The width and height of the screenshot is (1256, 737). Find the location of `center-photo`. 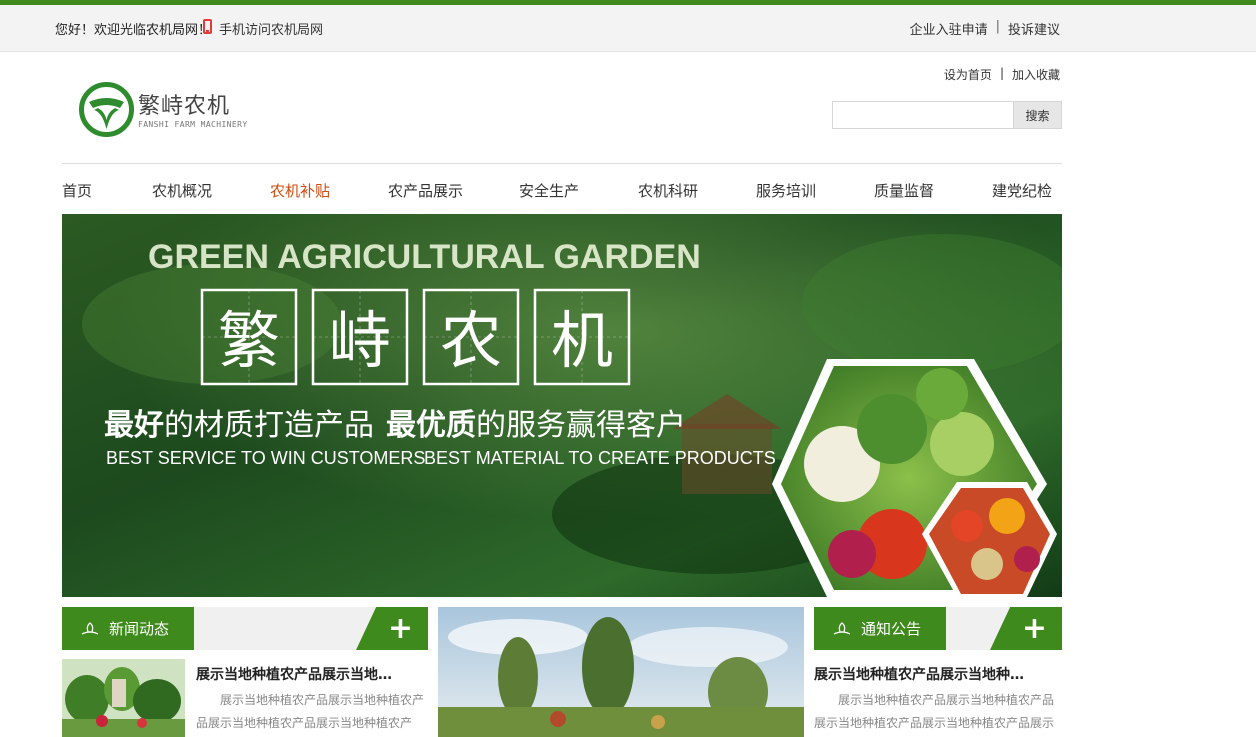

center-photo is located at coordinates (621, 672).